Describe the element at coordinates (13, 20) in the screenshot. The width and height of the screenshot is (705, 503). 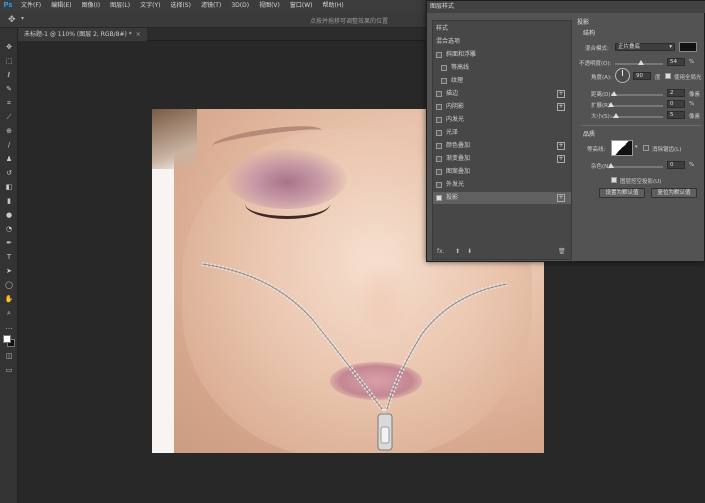
I see `move-tool-icon: ✥` at that location.